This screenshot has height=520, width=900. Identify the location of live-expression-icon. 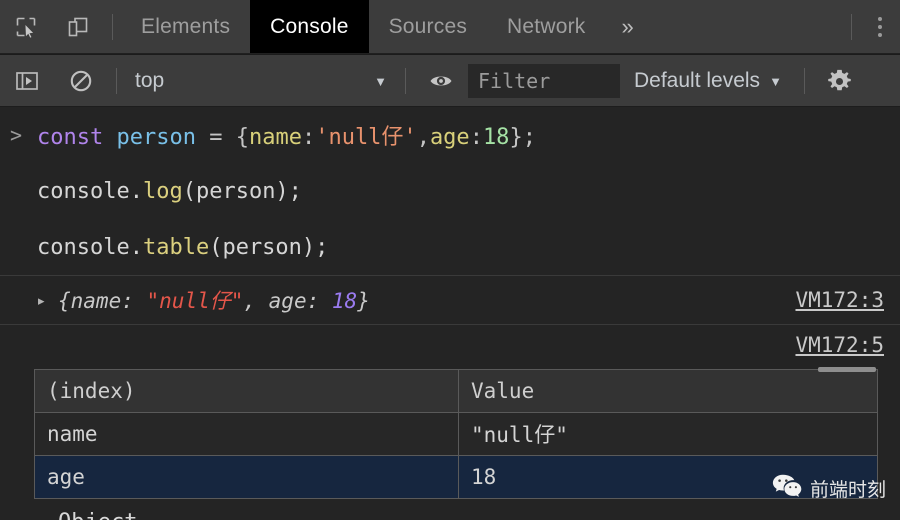
(441, 81).